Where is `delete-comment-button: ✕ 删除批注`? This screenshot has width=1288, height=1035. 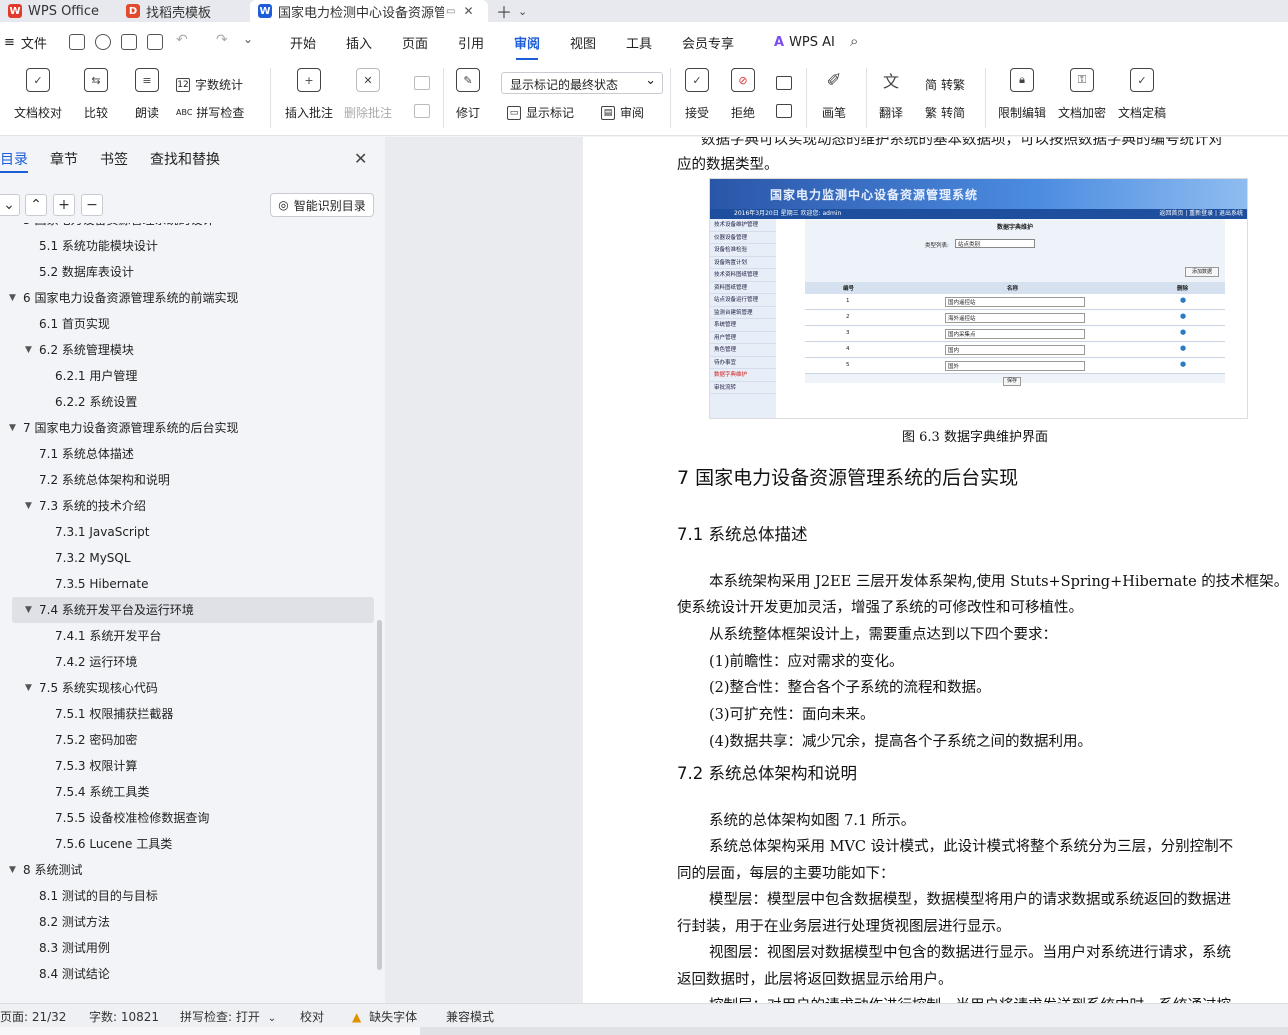 delete-comment-button: ✕ 删除批注 is located at coordinates (368, 94).